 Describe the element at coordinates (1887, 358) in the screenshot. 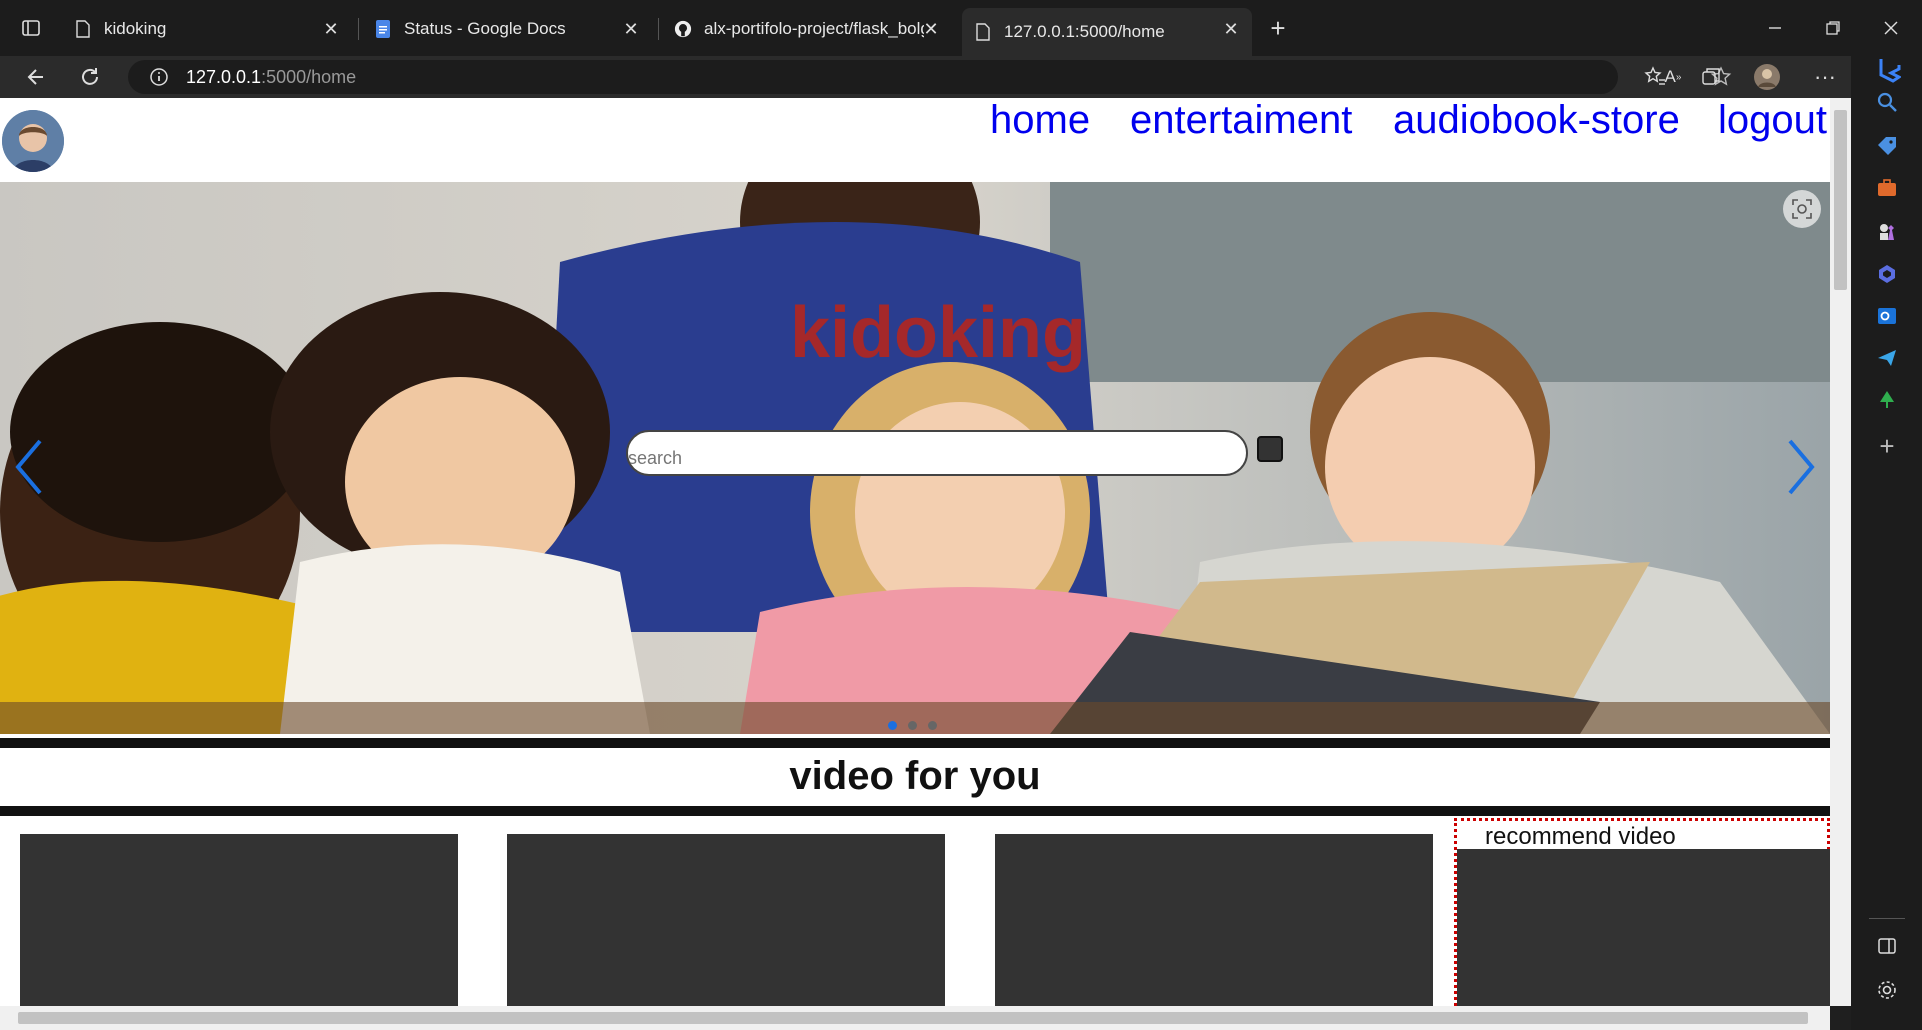

I see `telegram-send-icon` at that location.